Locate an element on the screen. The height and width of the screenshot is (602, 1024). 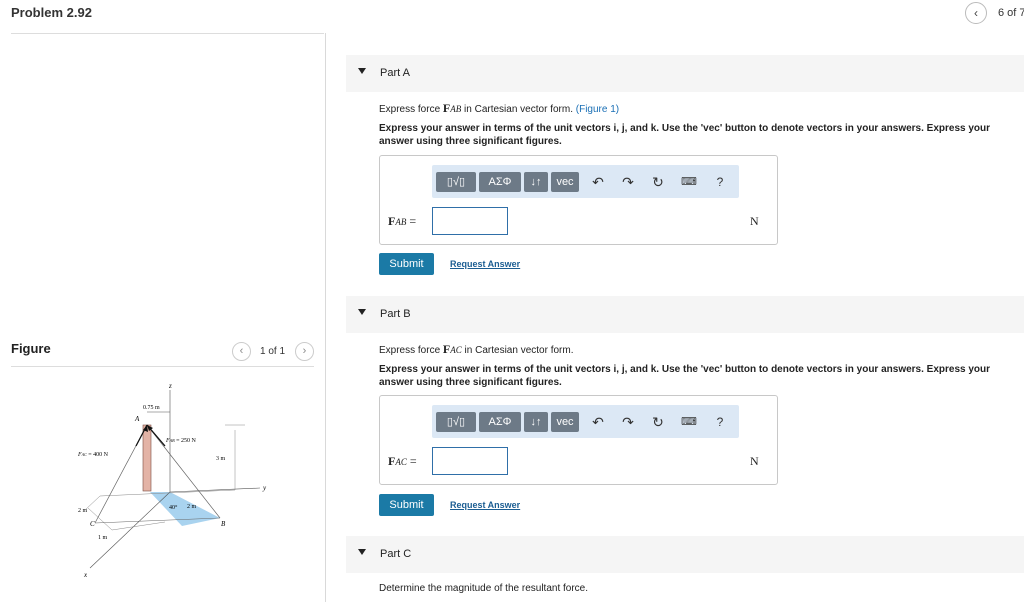
part-a-header: Part A is located at coordinates (685, 73).